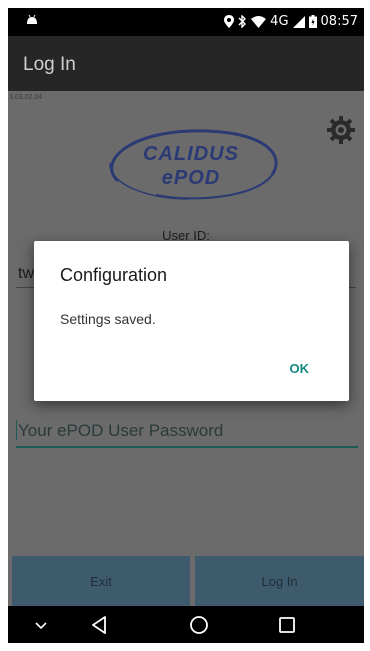 The height and width of the screenshot is (651, 370). I want to click on password-field: Your ePOD User Password, so click(187, 432).